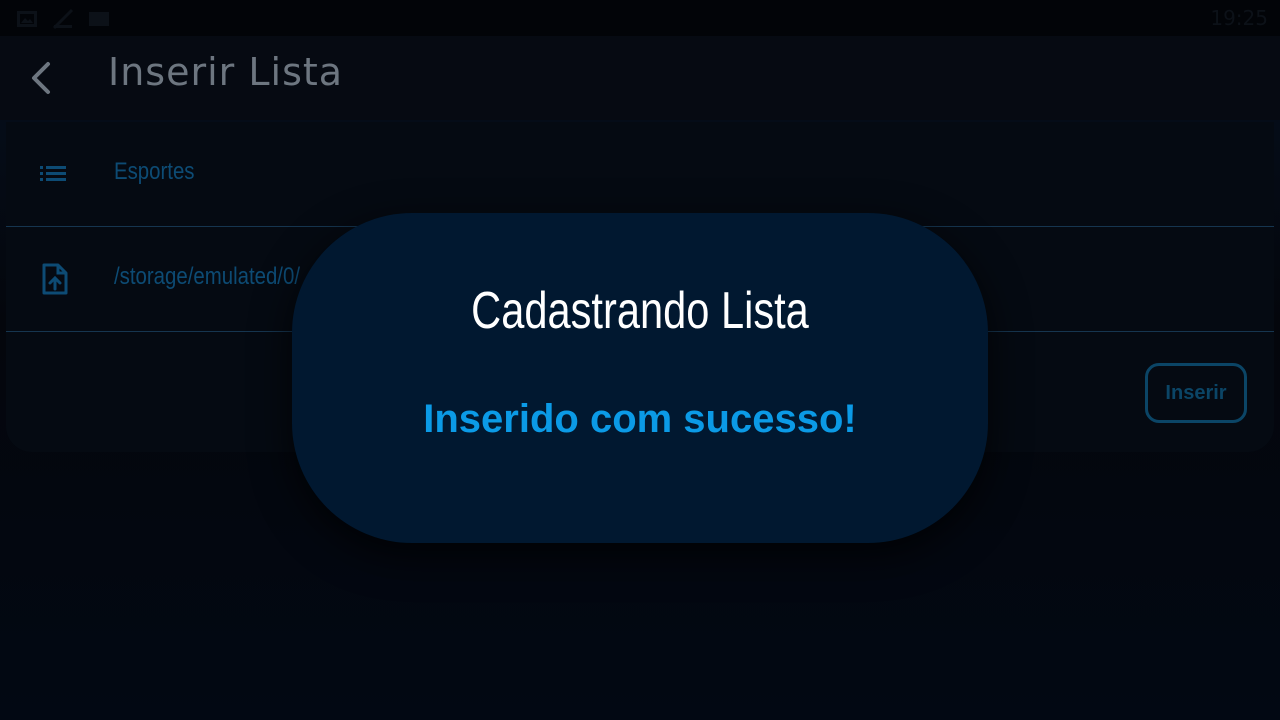 This screenshot has width=1280, height=720. Describe the element at coordinates (1196, 393) in the screenshot. I see `insert-button: Inserir` at that location.